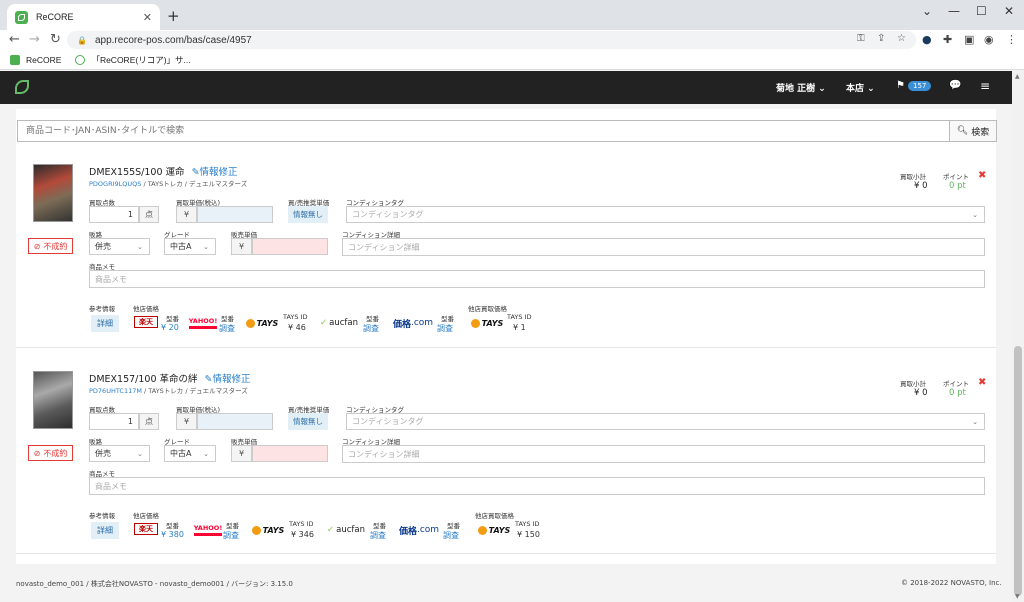 This screenshot has height=602, width=1024. Describe the element at coordinates (927, 39) in the screenshot. I see `extension-check-icon: ●` at that location.